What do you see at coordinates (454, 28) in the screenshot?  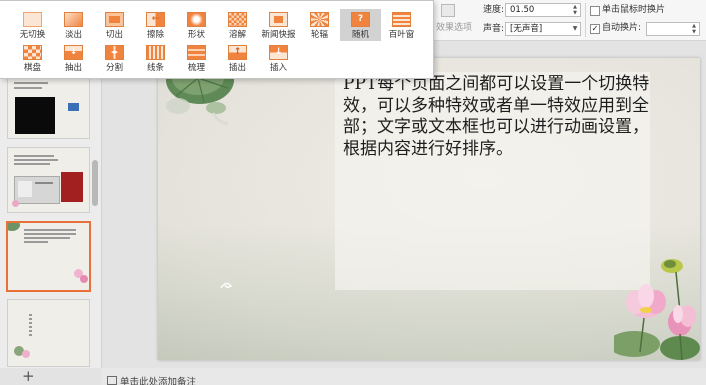 I see `effect-options-button: 效果选项` at bounding box center [454, 28].